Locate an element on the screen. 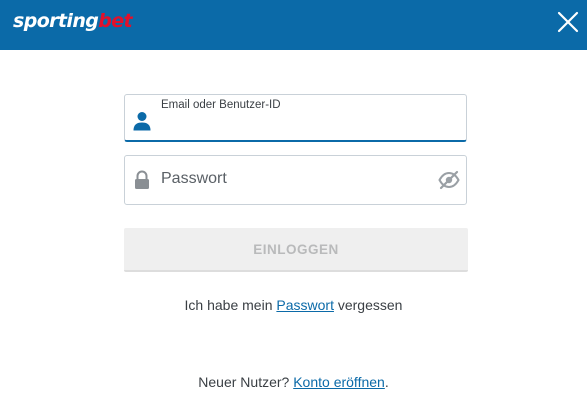 The image size is (587, 404). user-icon is located at coordinates (142, 121).